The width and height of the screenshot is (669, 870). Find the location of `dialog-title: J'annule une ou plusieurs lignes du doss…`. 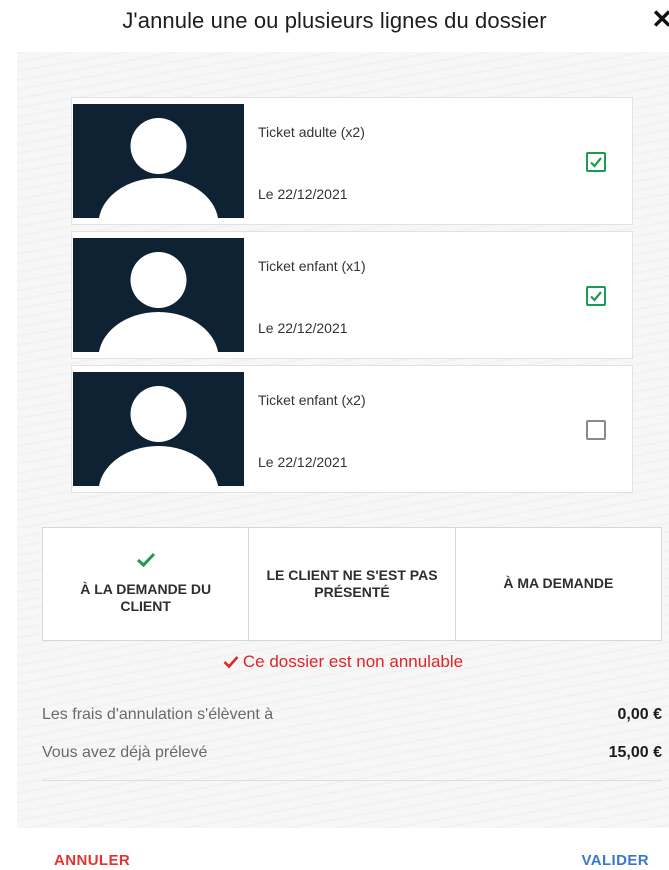

dialog-title: J'annule une ou plusieurs lignes du doss… is located at coordinates (334, 20).